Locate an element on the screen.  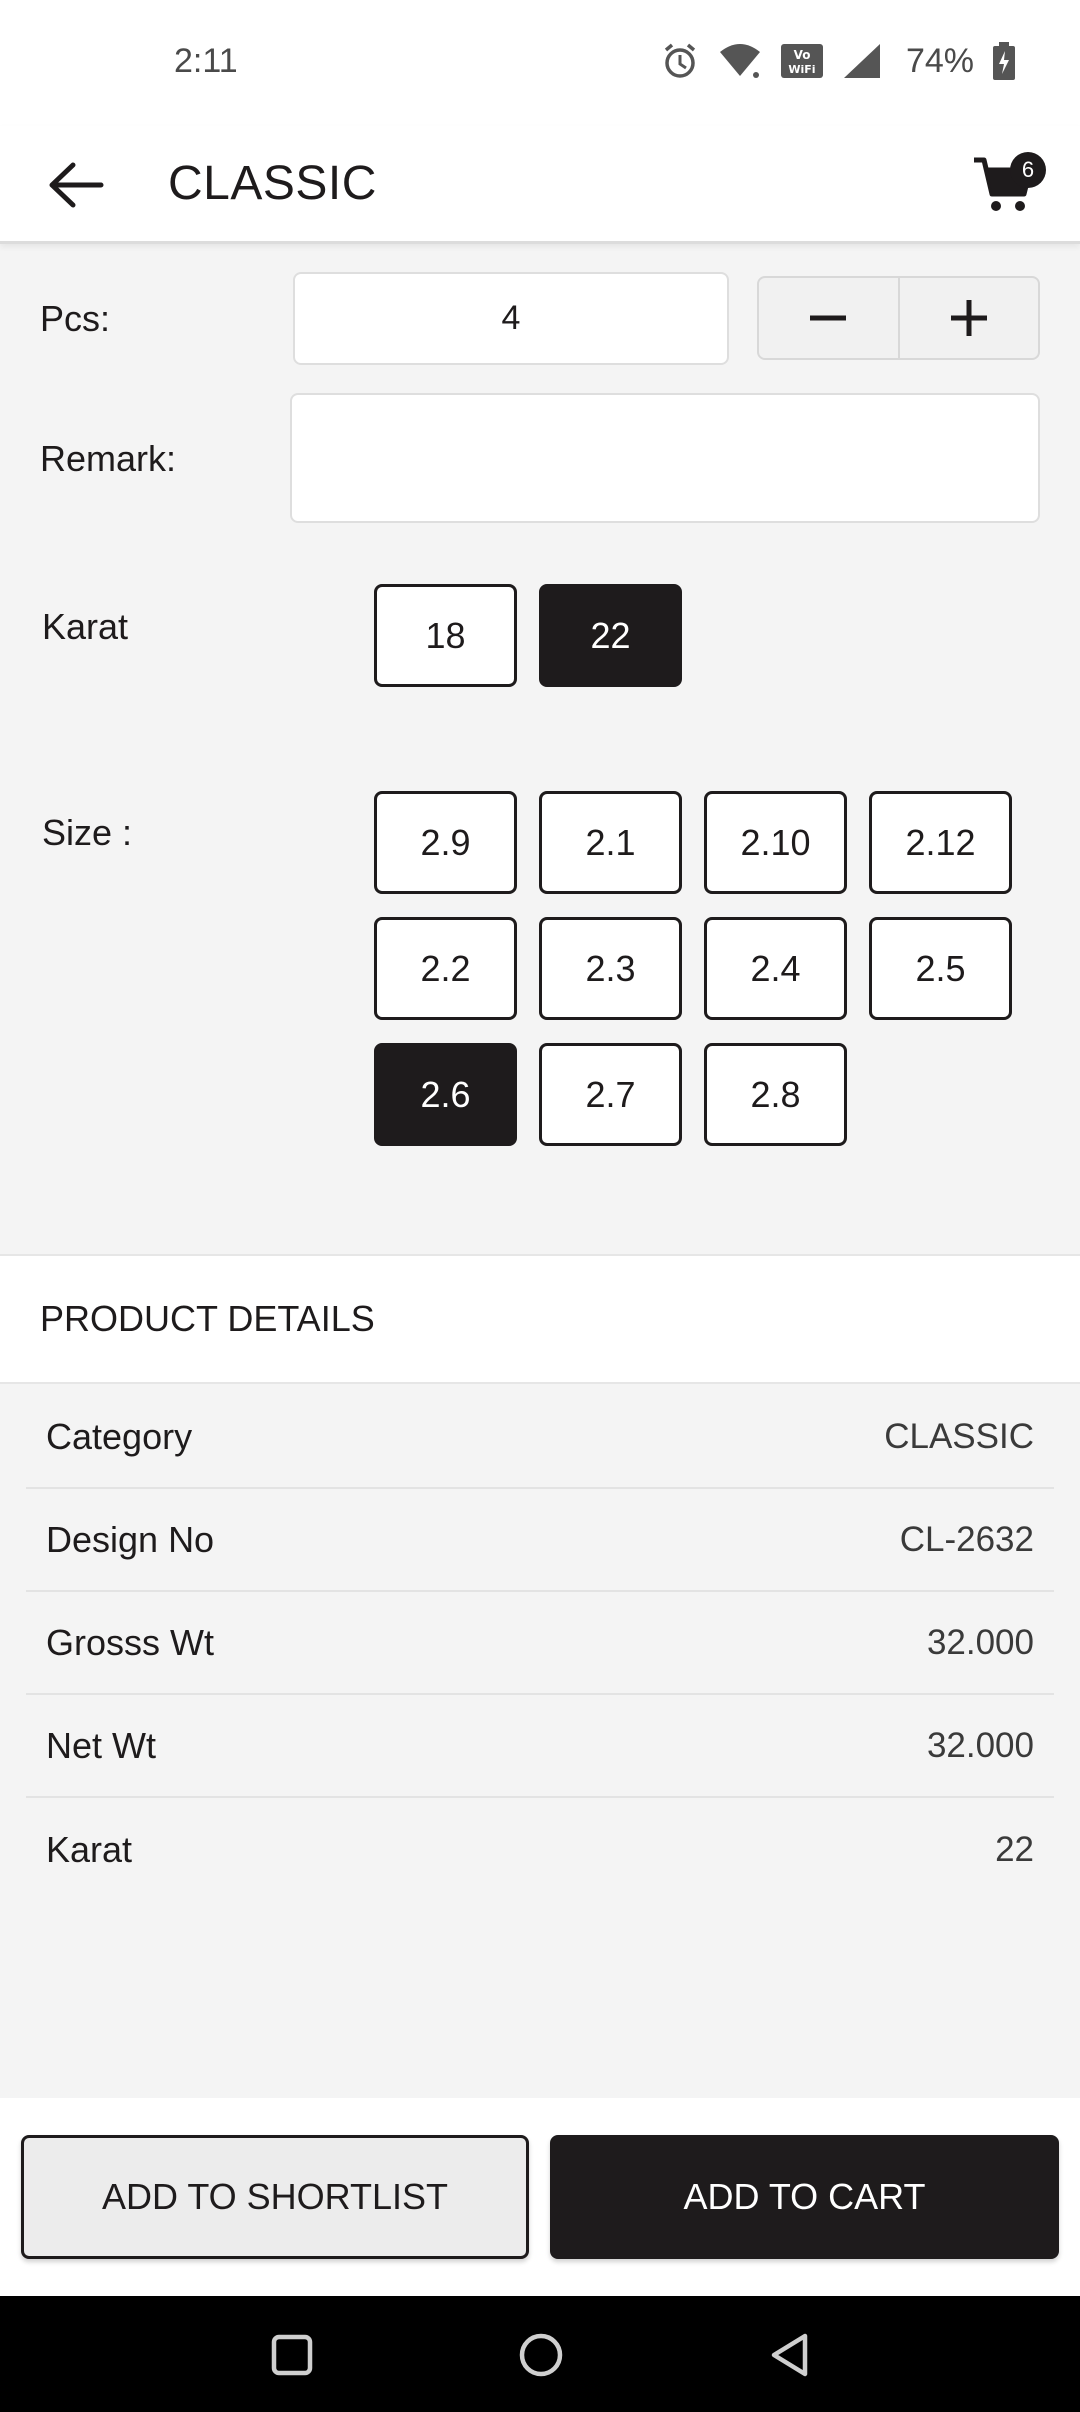
home-circle-icon is located at coordinates (541, 2355).